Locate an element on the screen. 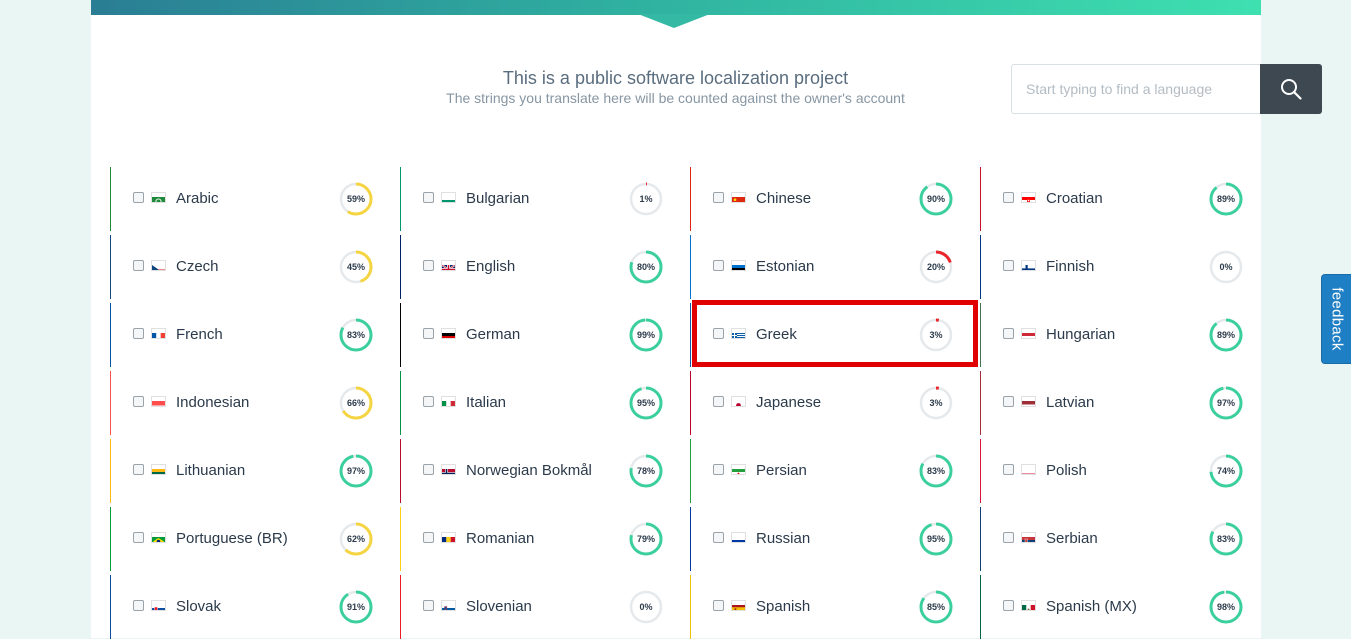 The height and width of the screenshot is (639, 1351). language-name: Czech is located at coordinates (197, 266).